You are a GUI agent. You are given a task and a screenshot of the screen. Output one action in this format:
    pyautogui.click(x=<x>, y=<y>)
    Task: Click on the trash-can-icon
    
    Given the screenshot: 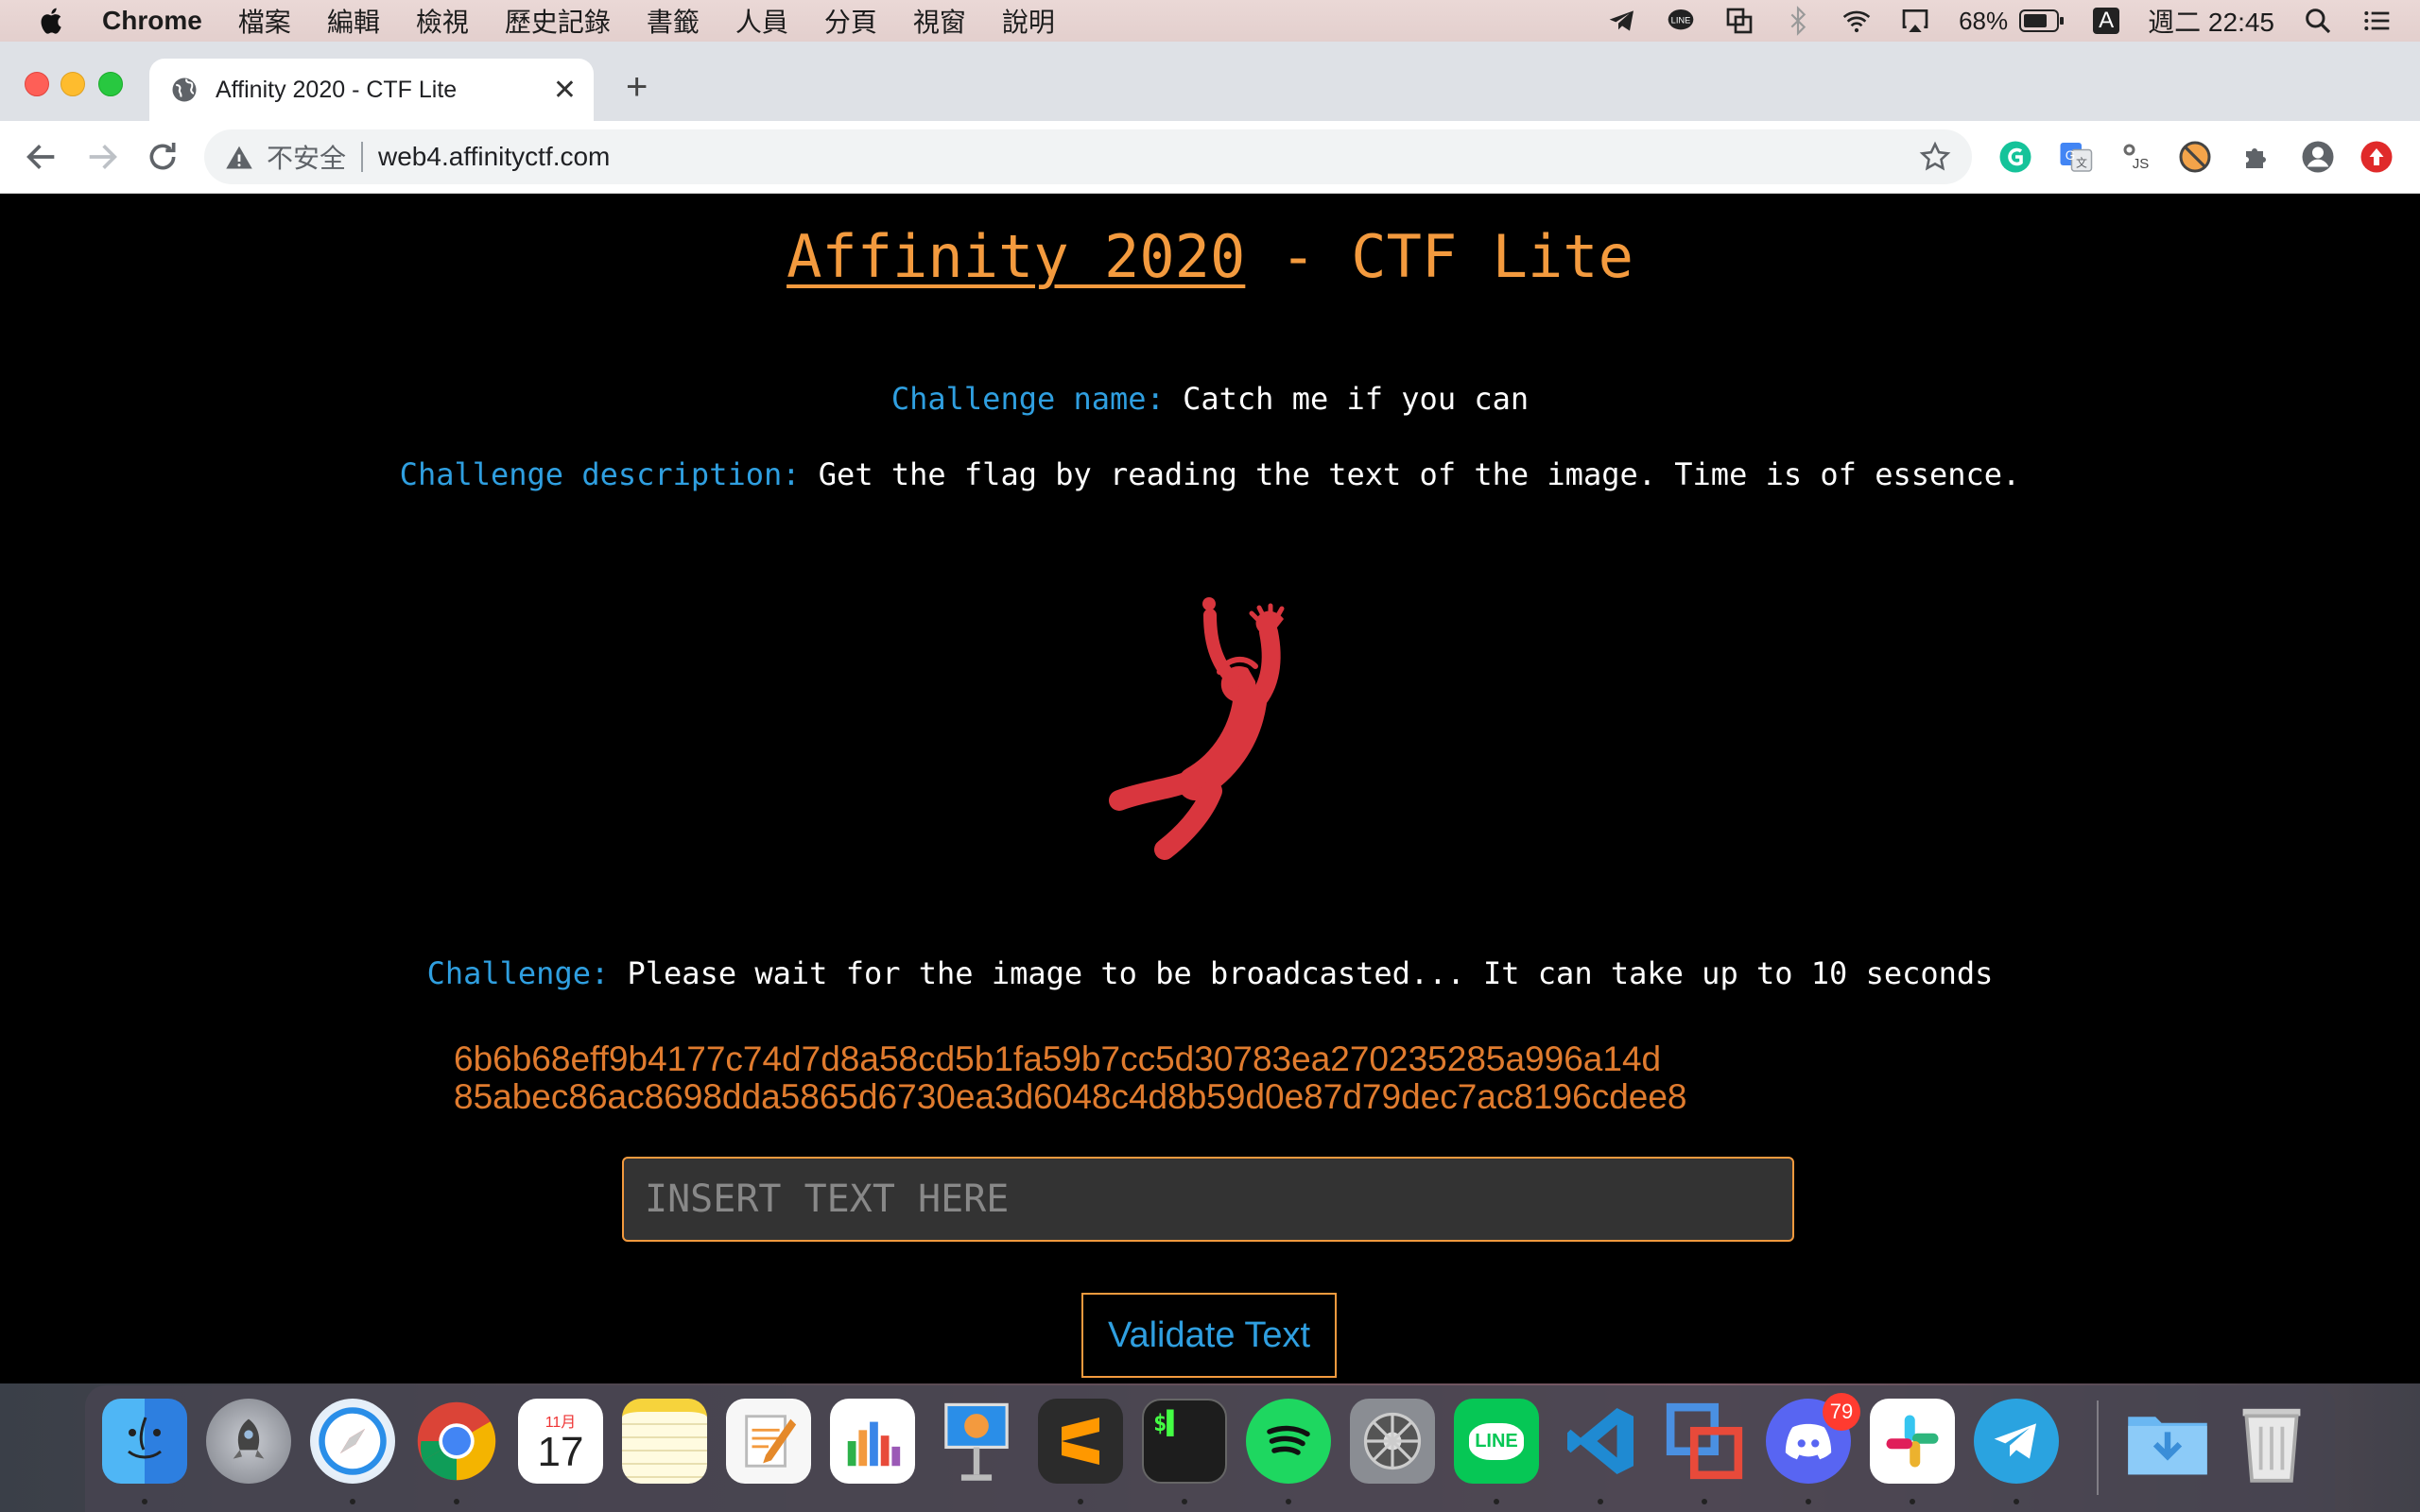 What is the action you would take?
    pyautogui.click(x=2271, y=1445)
    